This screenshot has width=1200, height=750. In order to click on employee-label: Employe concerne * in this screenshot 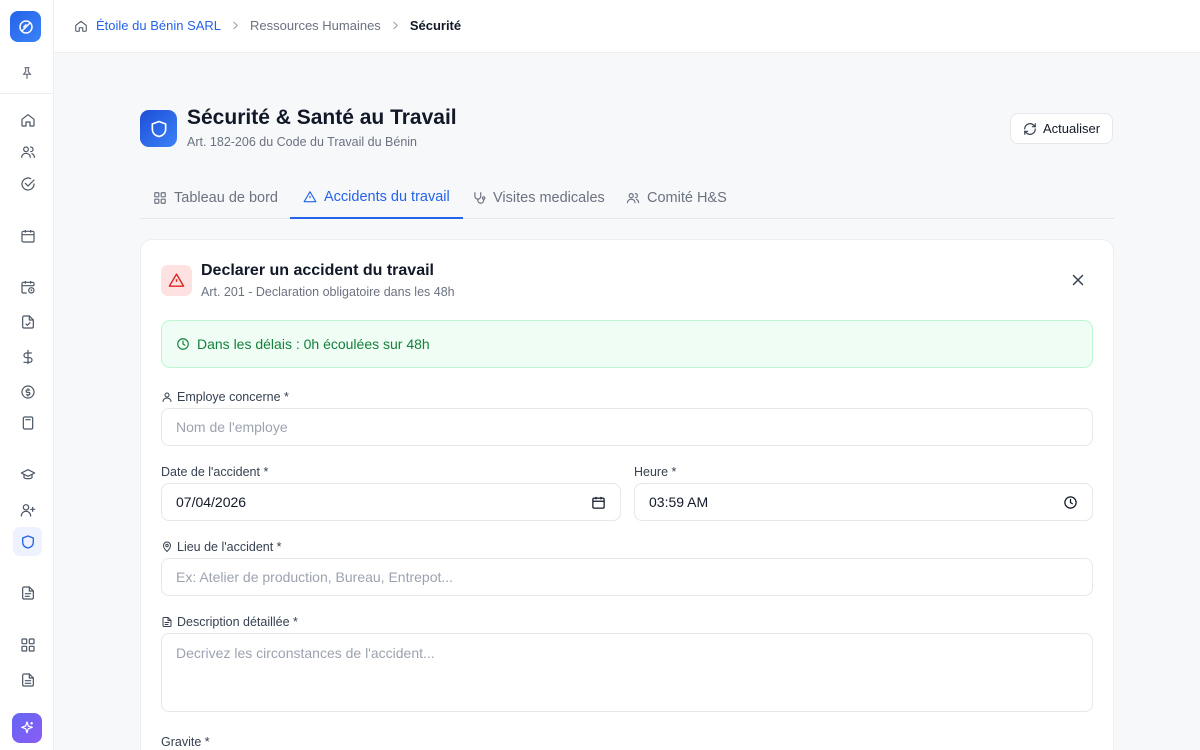, I will do `click(225, 397)`.